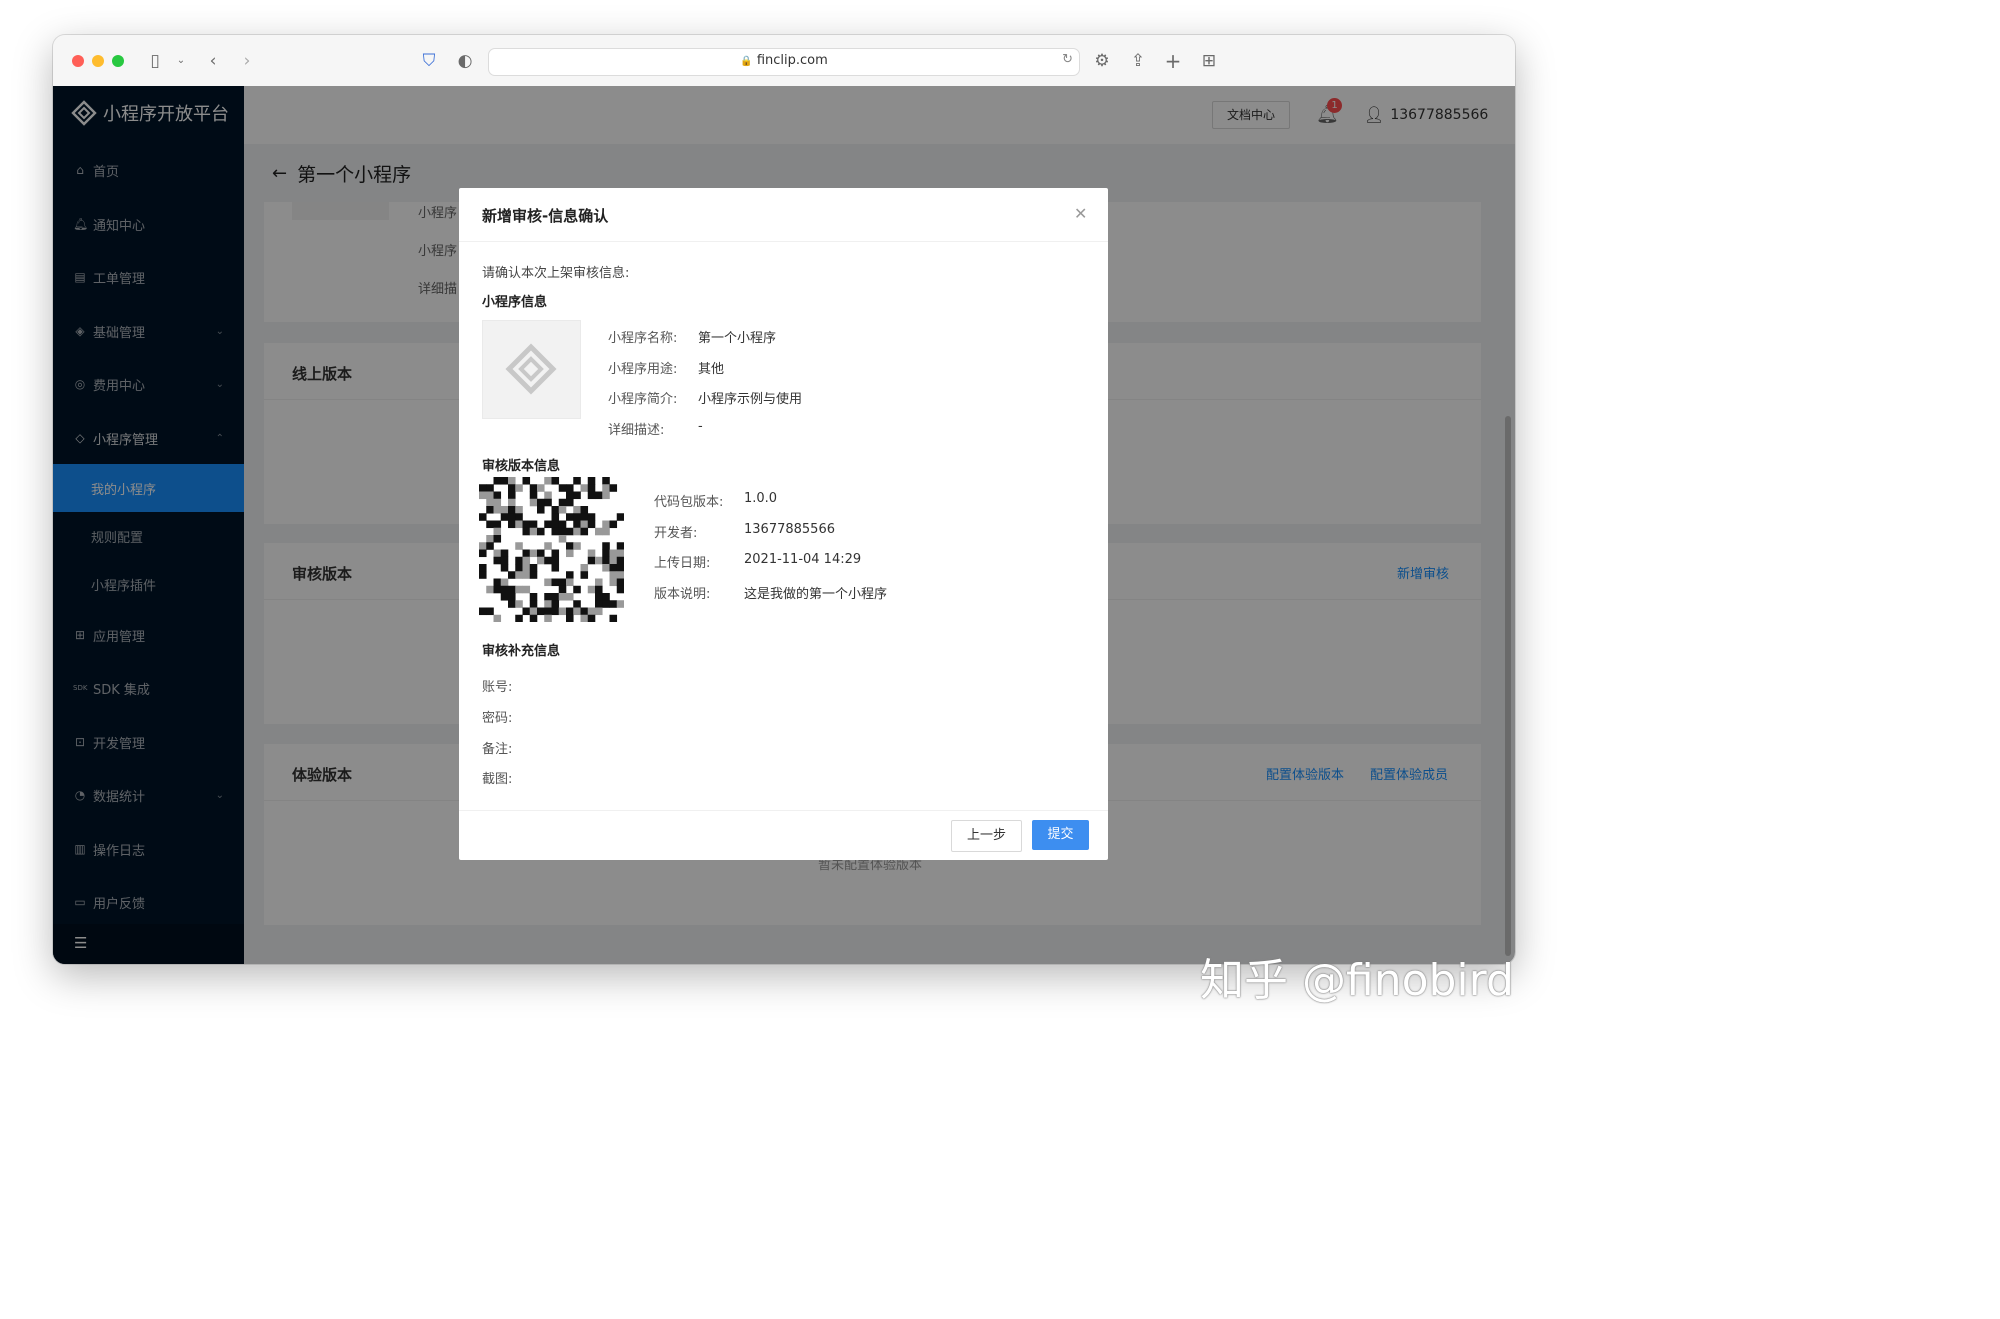 The width and height of the screenshot is (2000, 1319). What do you see at coordinates (515, 302) in the screenshot?
I see `app-info-heading: 小程序信息` at bounding box center [515, 302].